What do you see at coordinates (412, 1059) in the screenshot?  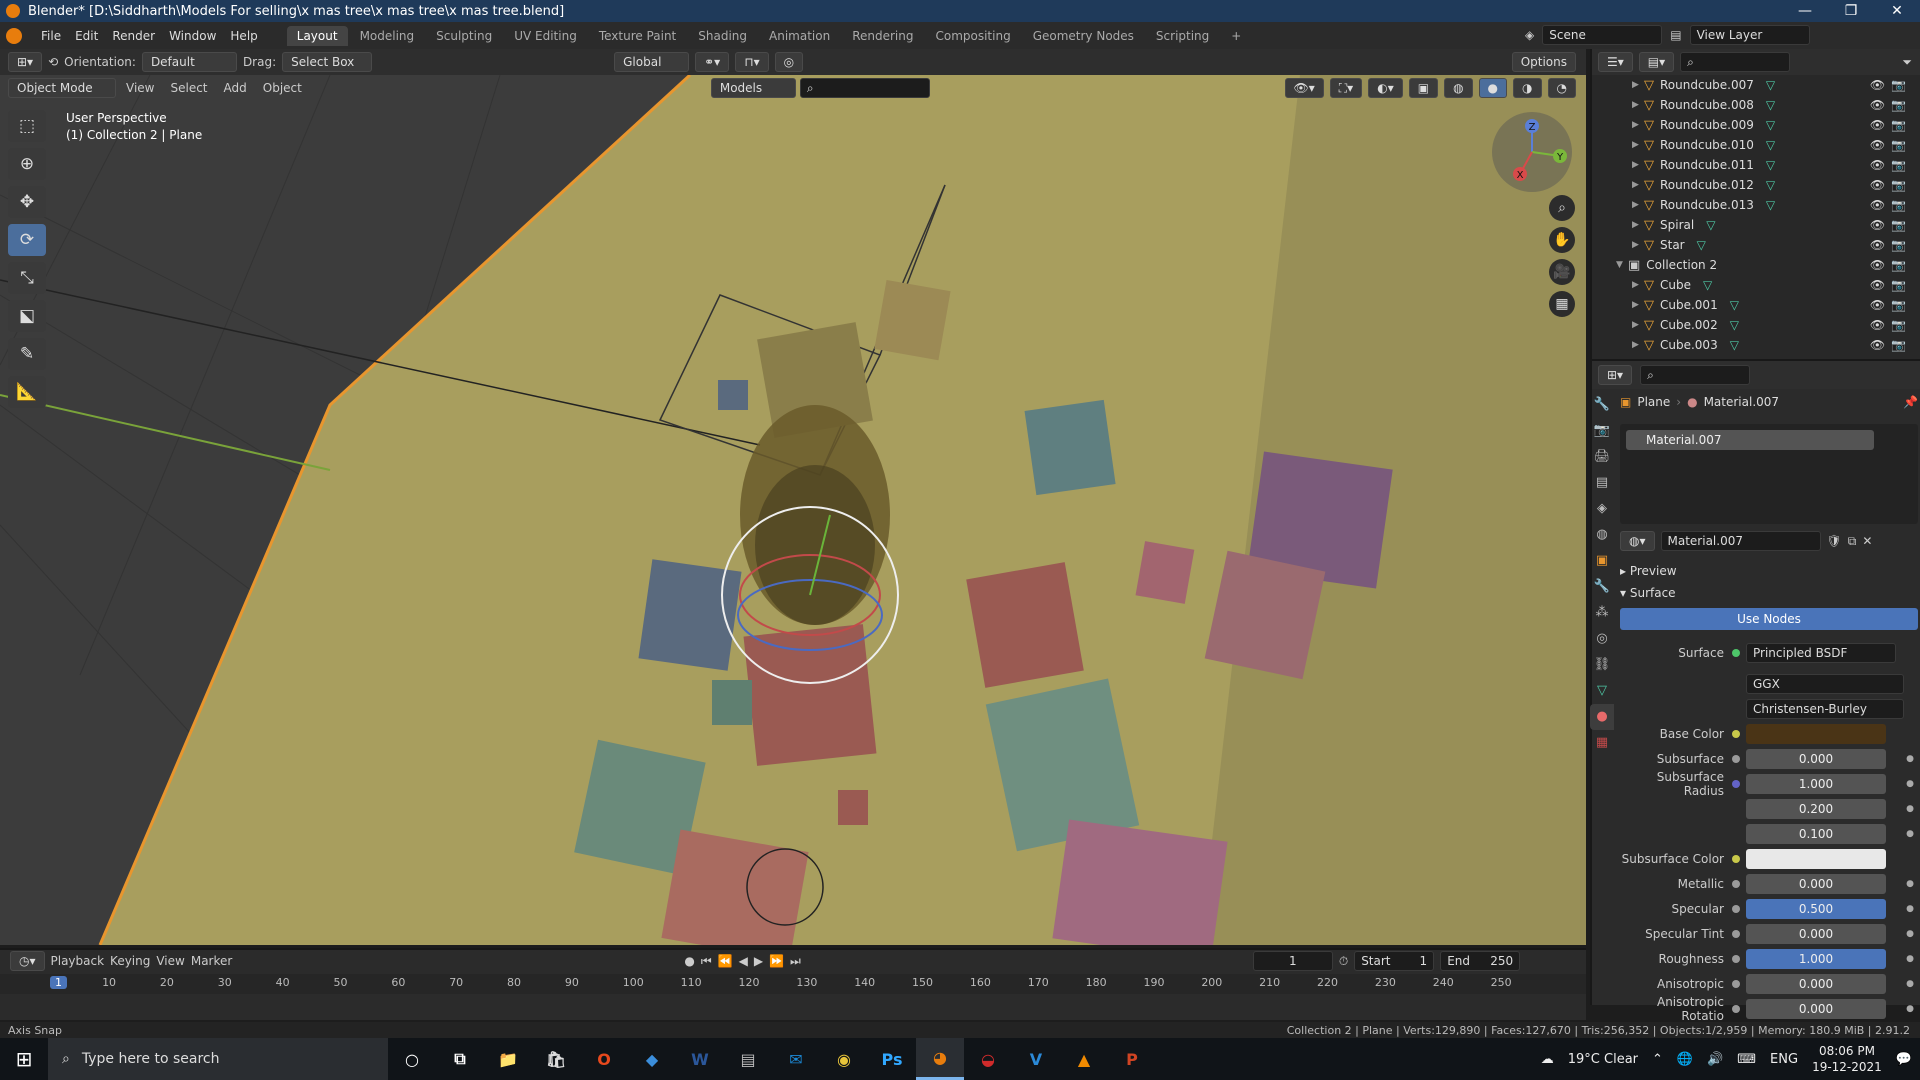 I see `cortana-icon: ○` at bounding box center [412, 1059].